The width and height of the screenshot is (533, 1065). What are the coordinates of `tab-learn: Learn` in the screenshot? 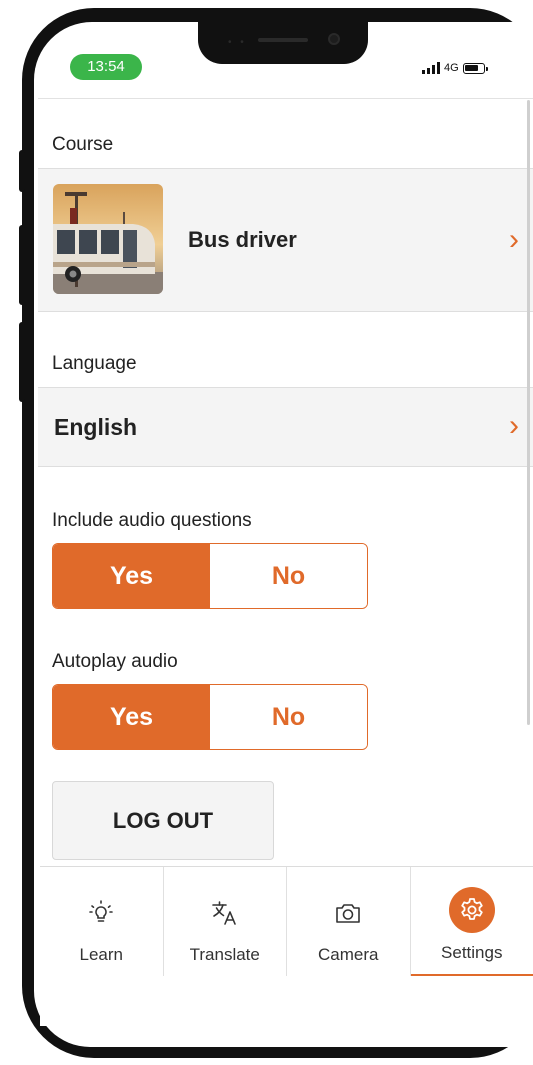 It's located at (102, 922).